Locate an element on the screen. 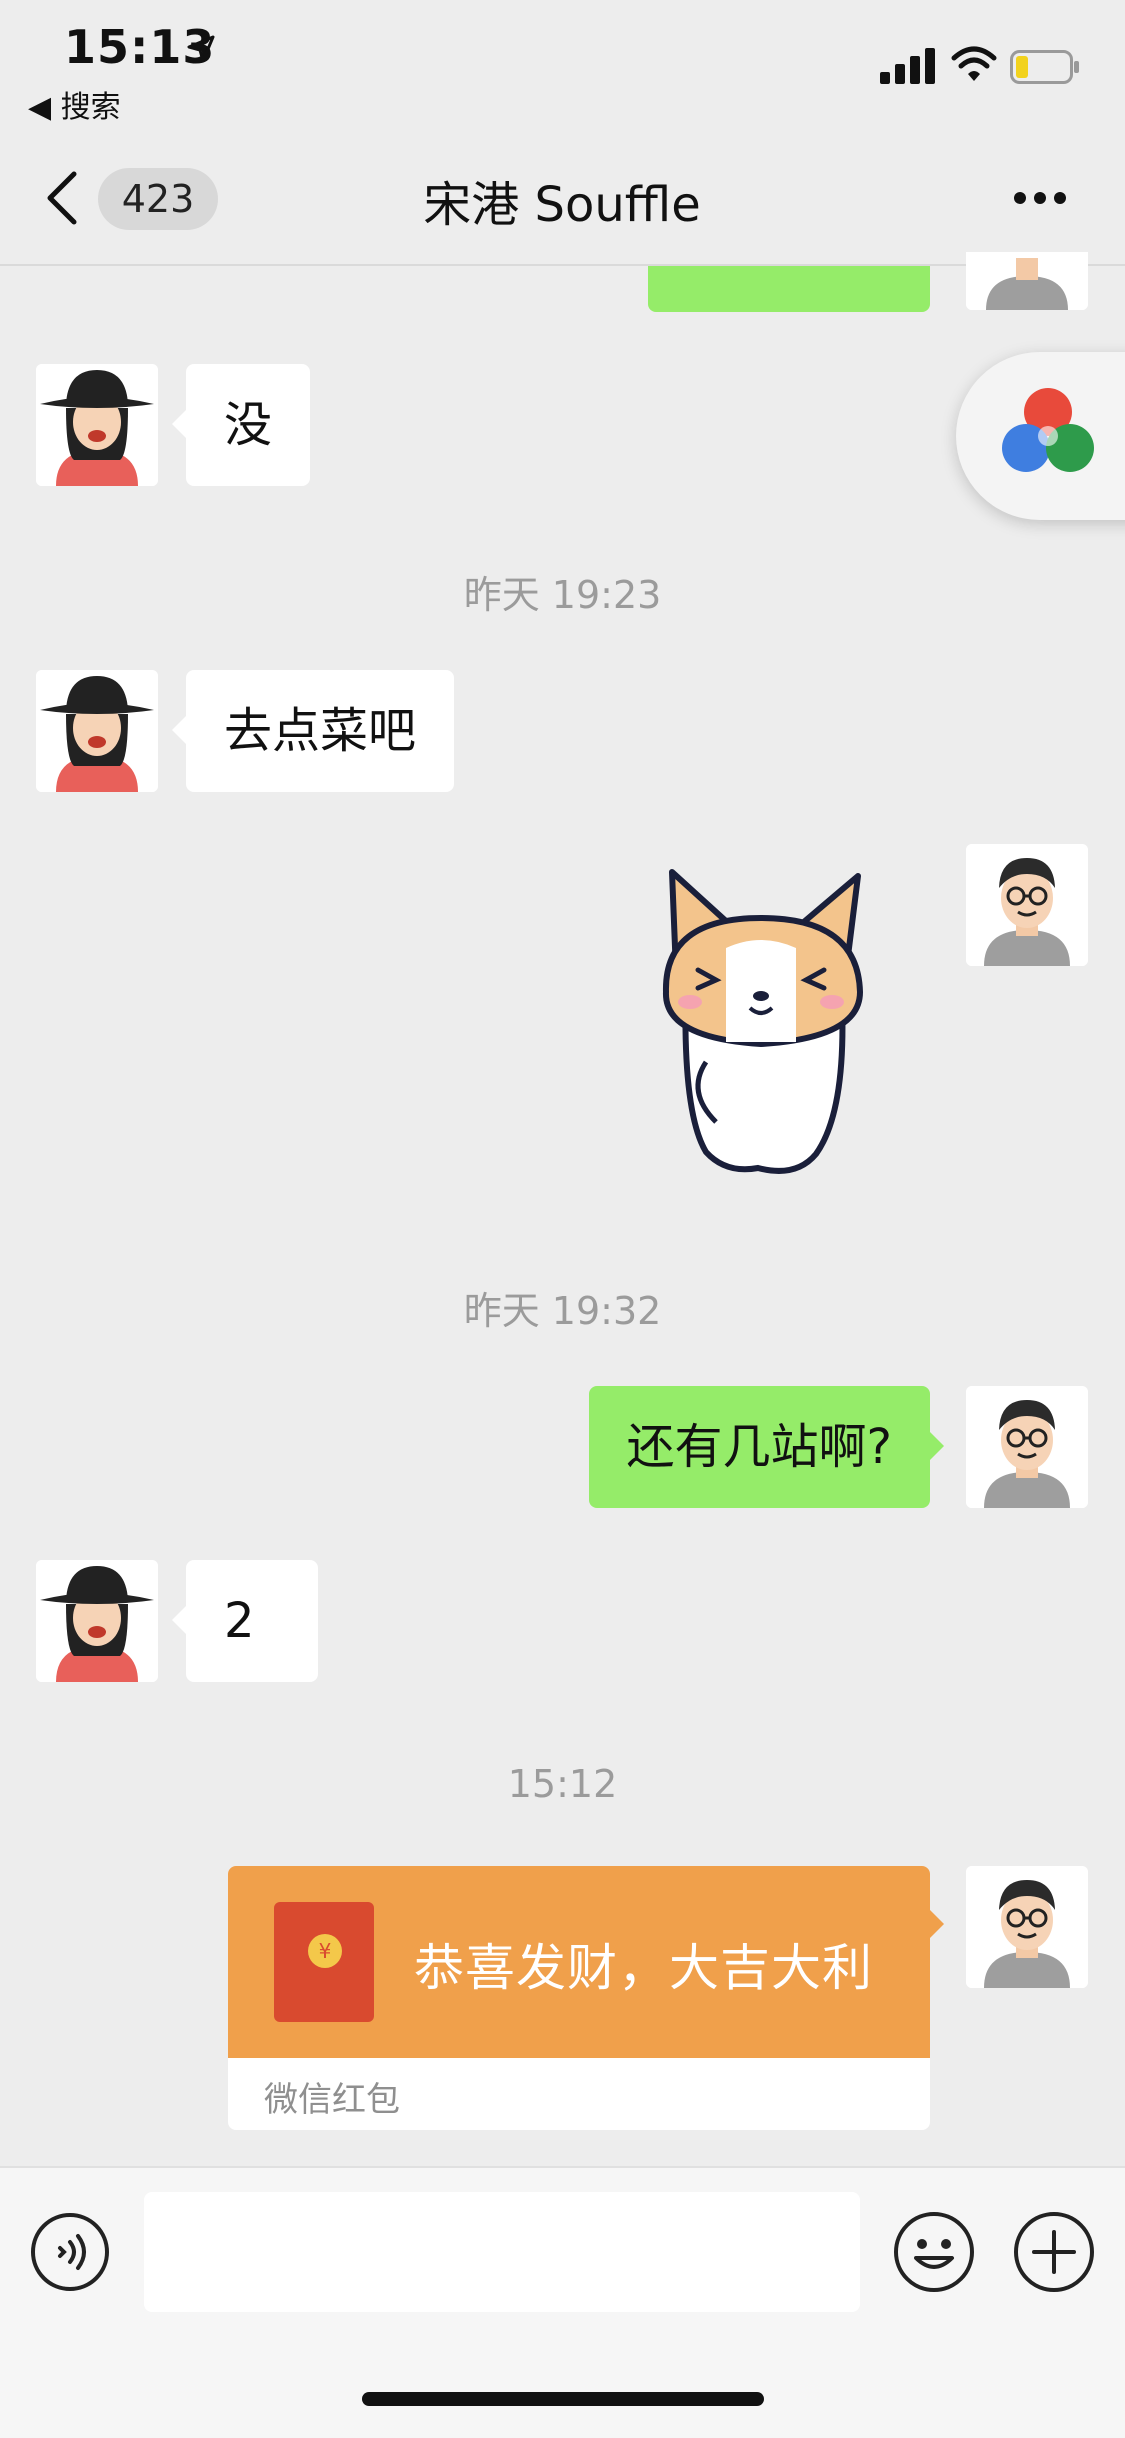  red-packet-label: 微信红包 is located at coordinates (332, 2100).